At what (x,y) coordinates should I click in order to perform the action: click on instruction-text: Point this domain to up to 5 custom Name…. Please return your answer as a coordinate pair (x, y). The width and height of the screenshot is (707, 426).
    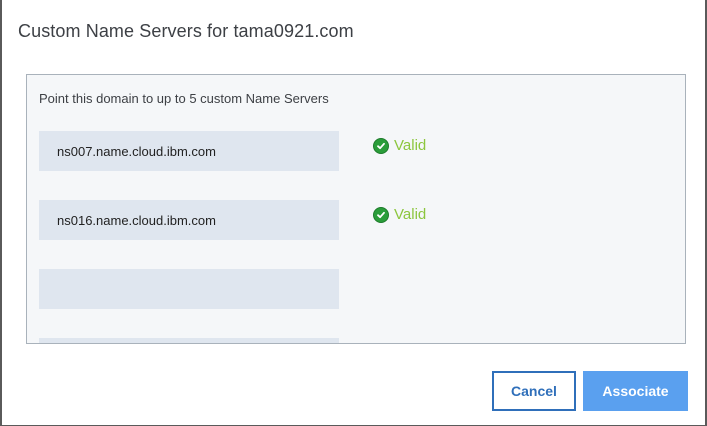
    Looking at the image, I should click on (184, 98).